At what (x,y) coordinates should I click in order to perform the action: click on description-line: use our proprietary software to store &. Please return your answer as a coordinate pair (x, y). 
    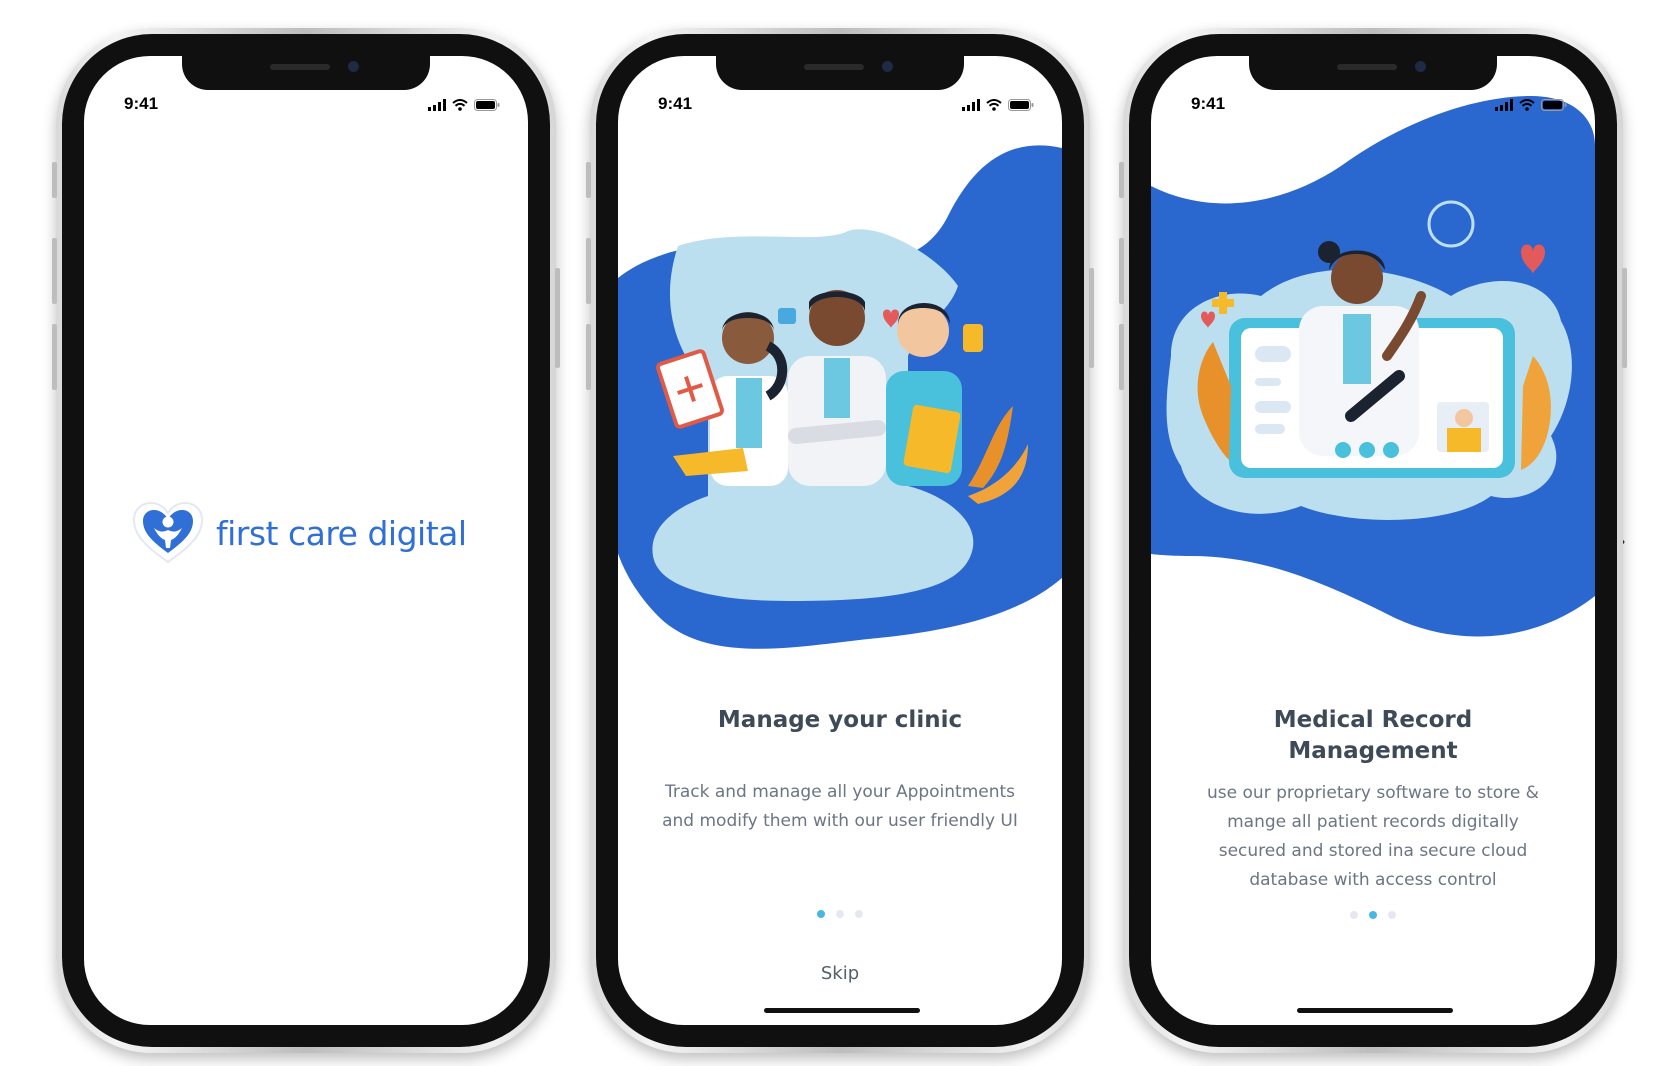
    Looking at the image, I should click on (1373, 793).